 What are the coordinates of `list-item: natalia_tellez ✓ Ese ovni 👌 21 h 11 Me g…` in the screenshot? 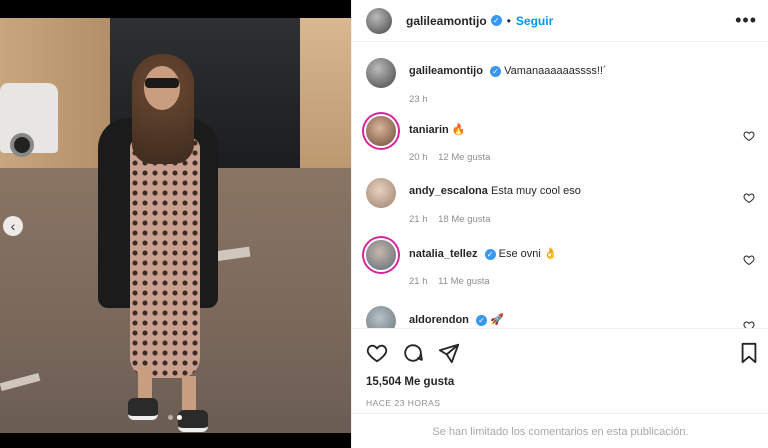 It's located at (563, 265).